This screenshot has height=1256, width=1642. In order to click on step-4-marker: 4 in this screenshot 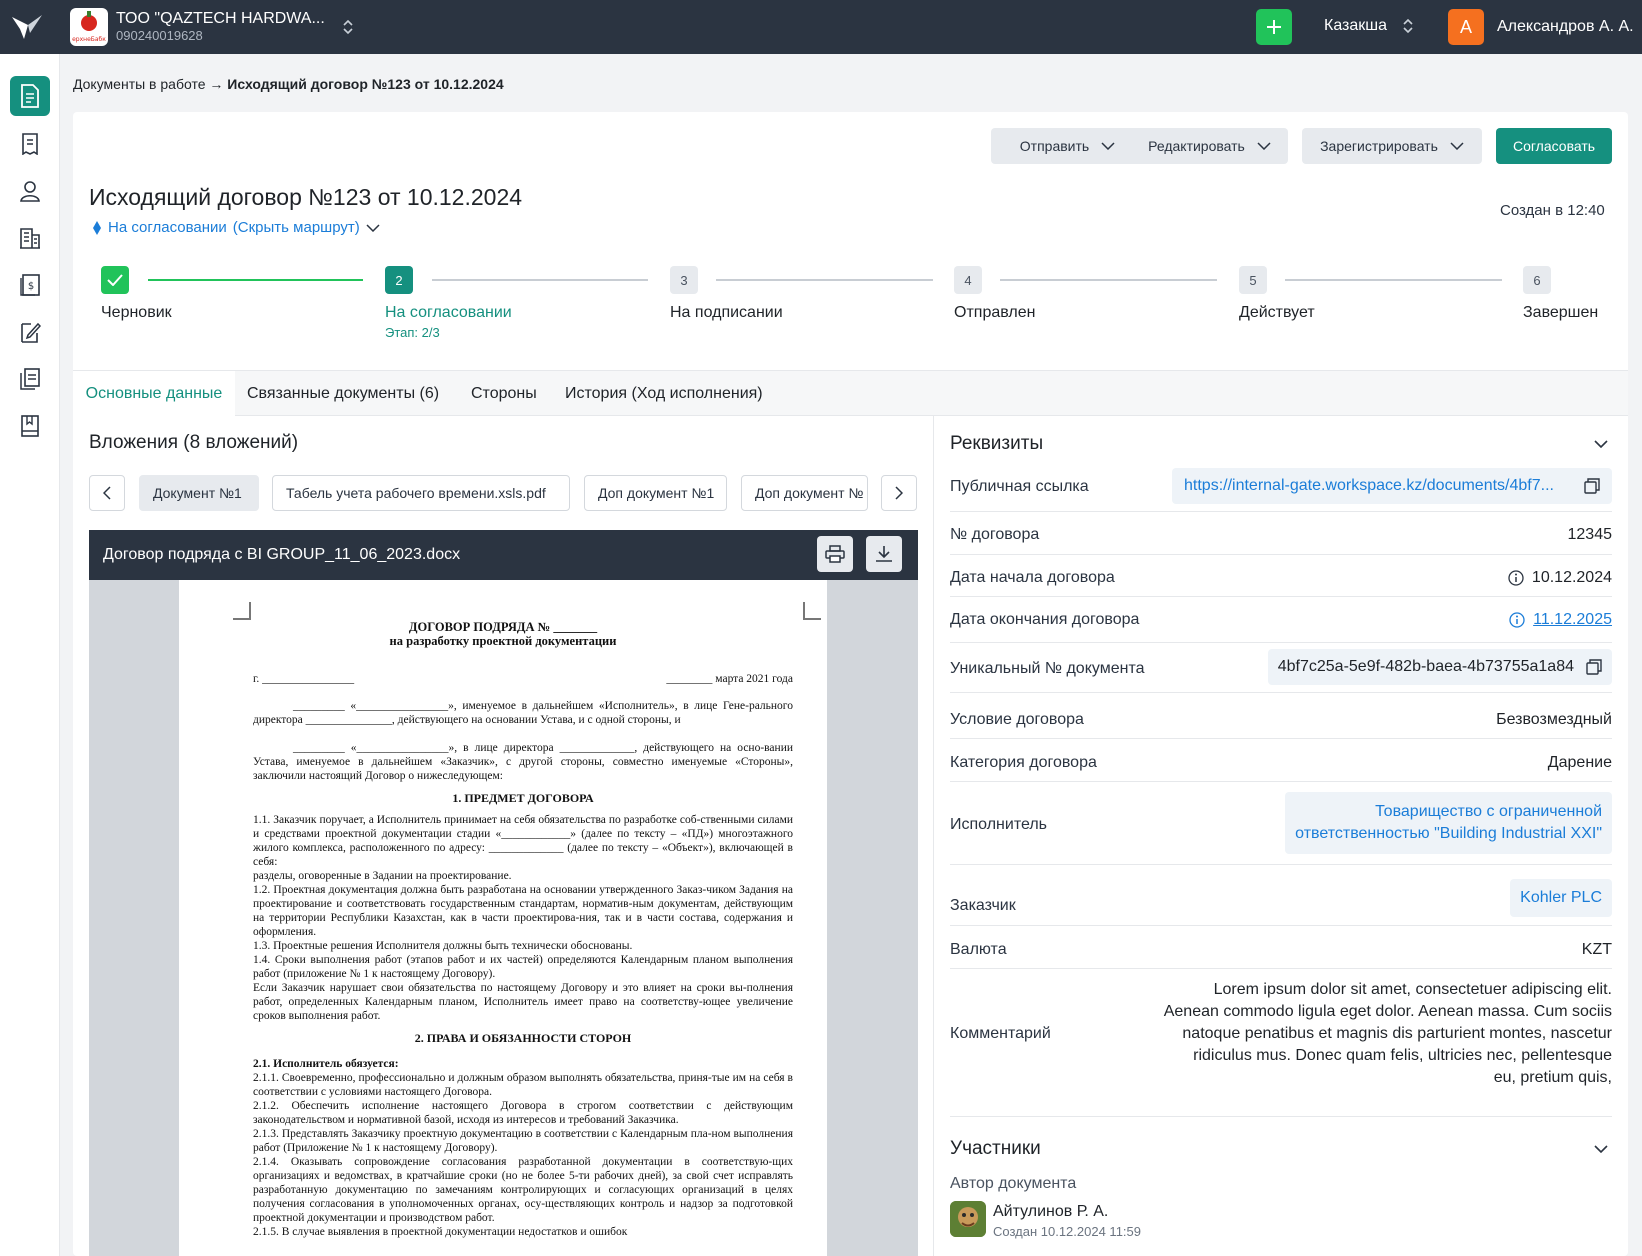, I will do `click(968, 280)`.